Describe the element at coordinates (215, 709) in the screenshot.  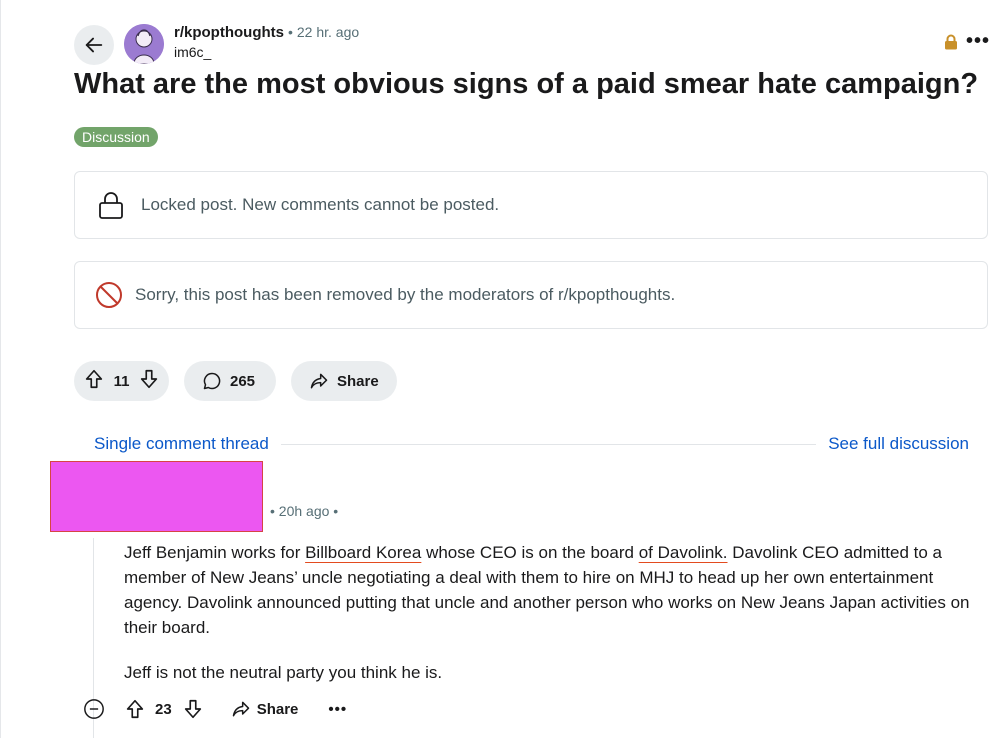
I see `comment-actions: 23 Share •••` at that location.